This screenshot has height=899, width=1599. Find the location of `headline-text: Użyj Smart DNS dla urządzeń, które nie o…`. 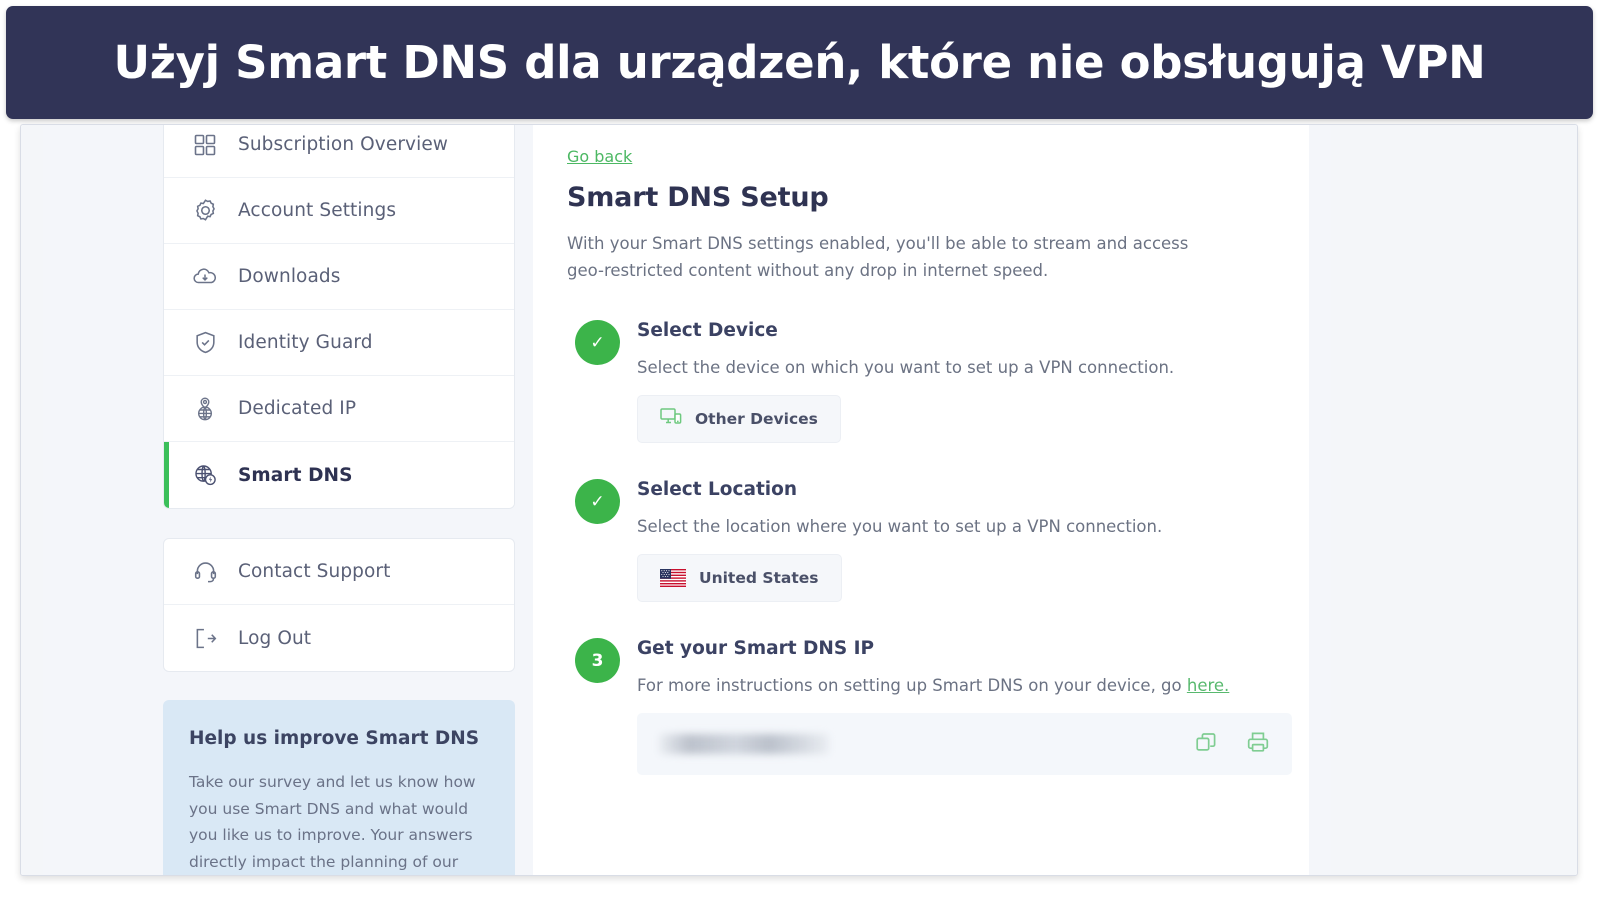

headline-text: Użyj Smart DNS dla urządzeń, które nie o… is located at coordinates (799, 62).